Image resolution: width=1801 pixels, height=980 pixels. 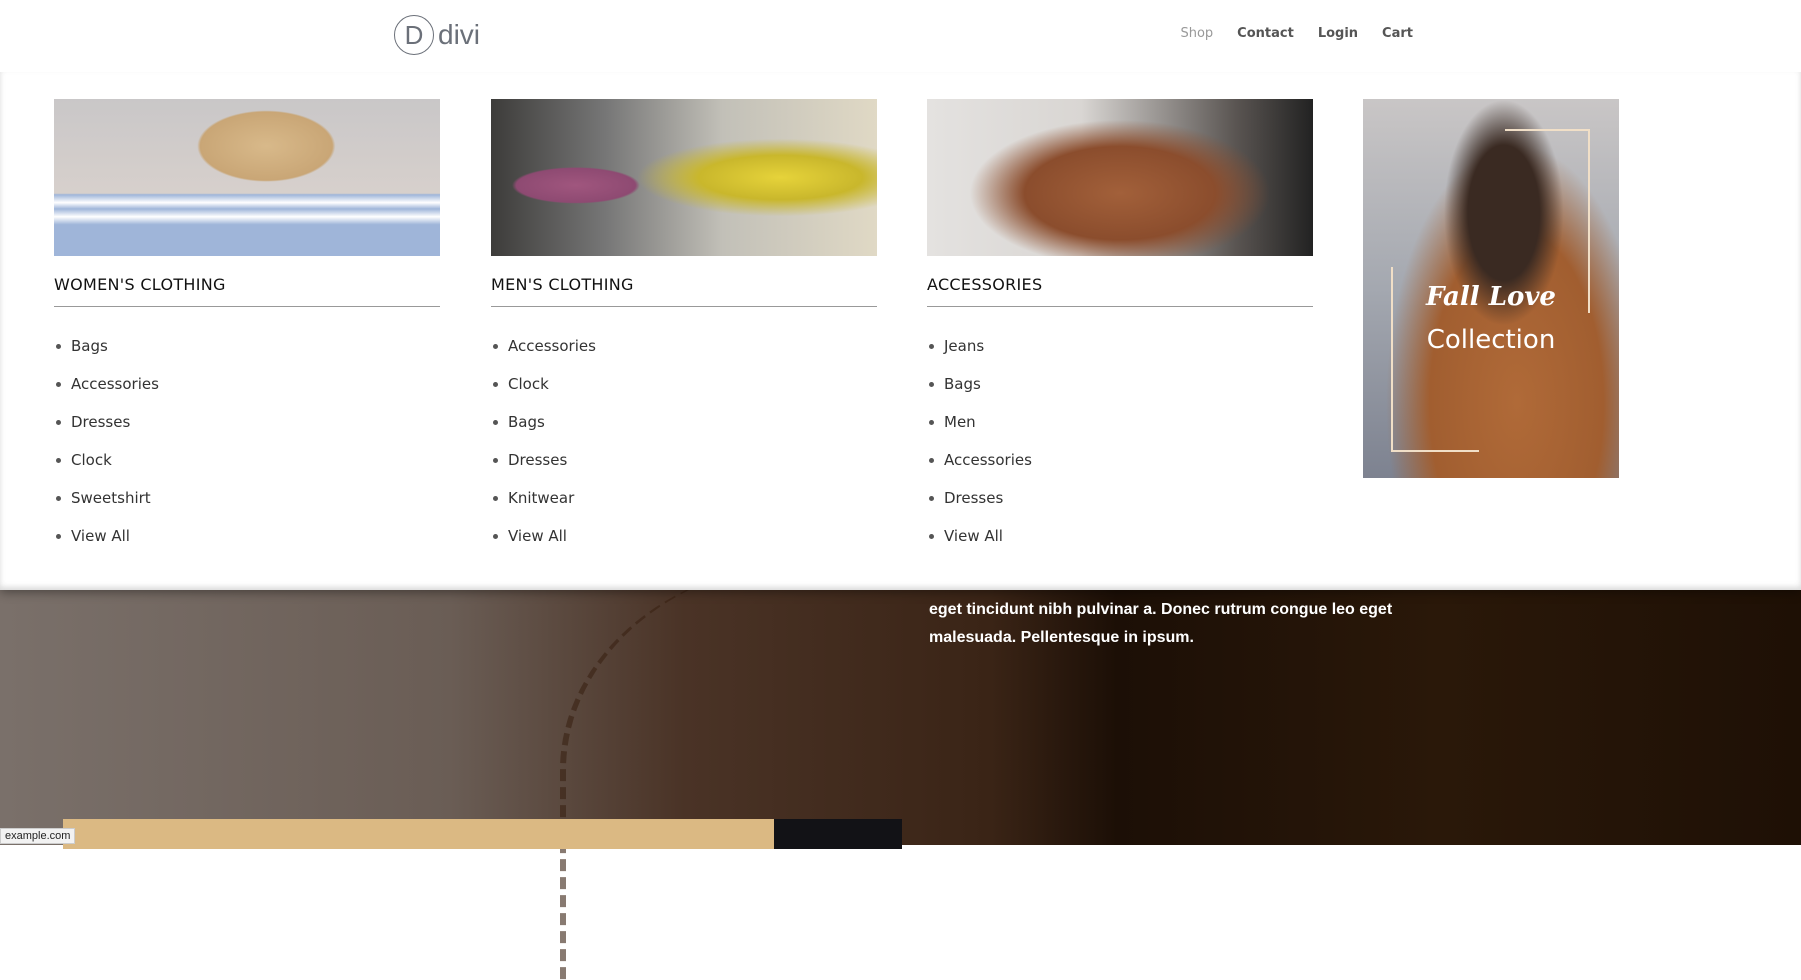 What do you see at coordinates (111, 498) in the screenshot?
I see `menu-link: Sweetshirt` at bounding box center [111, 498].